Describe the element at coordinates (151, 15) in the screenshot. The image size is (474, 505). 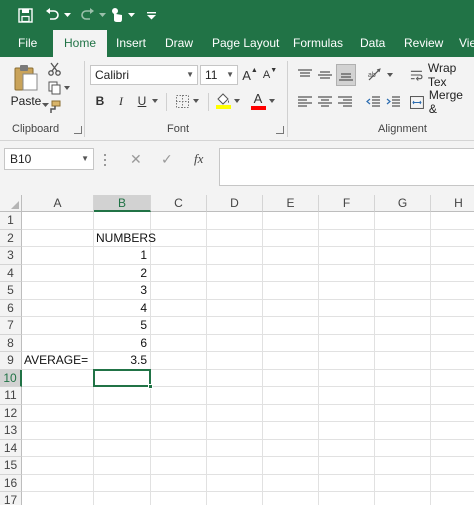
I see `customize-icon` at that location.